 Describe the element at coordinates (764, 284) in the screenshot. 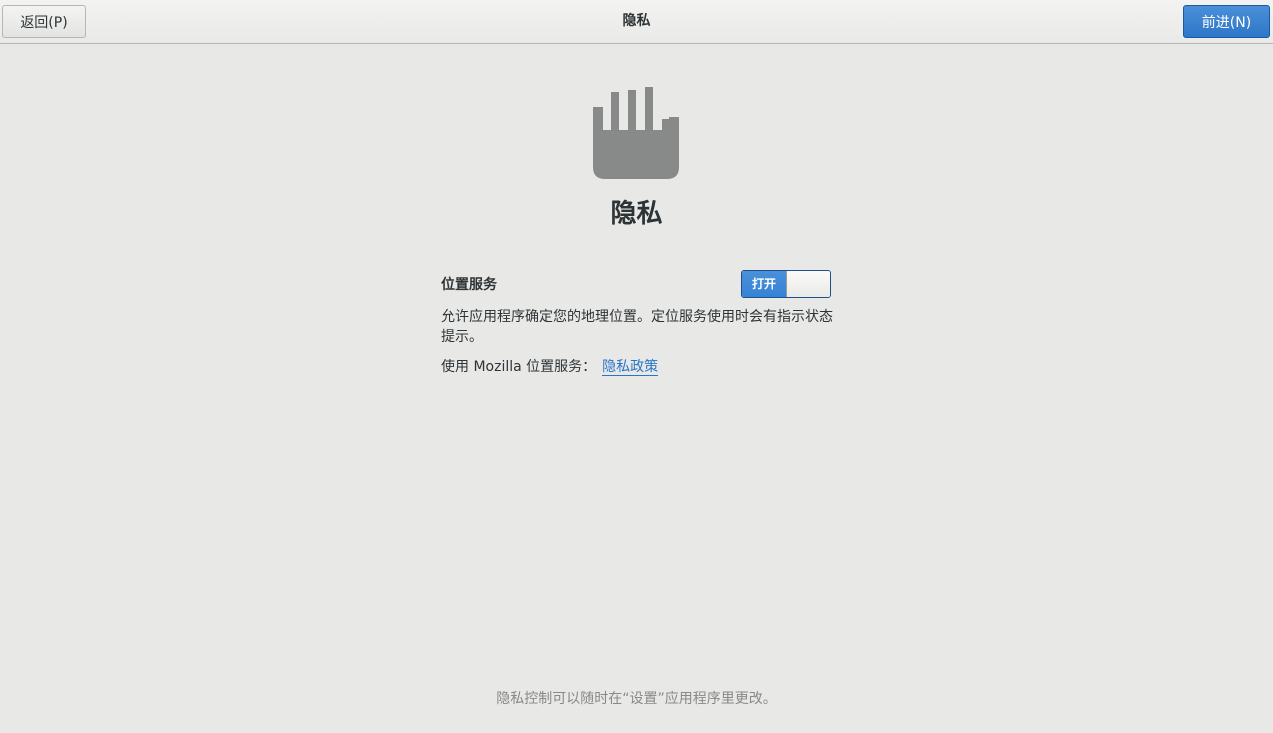

I see `switch-on-label: 打开` at that location.